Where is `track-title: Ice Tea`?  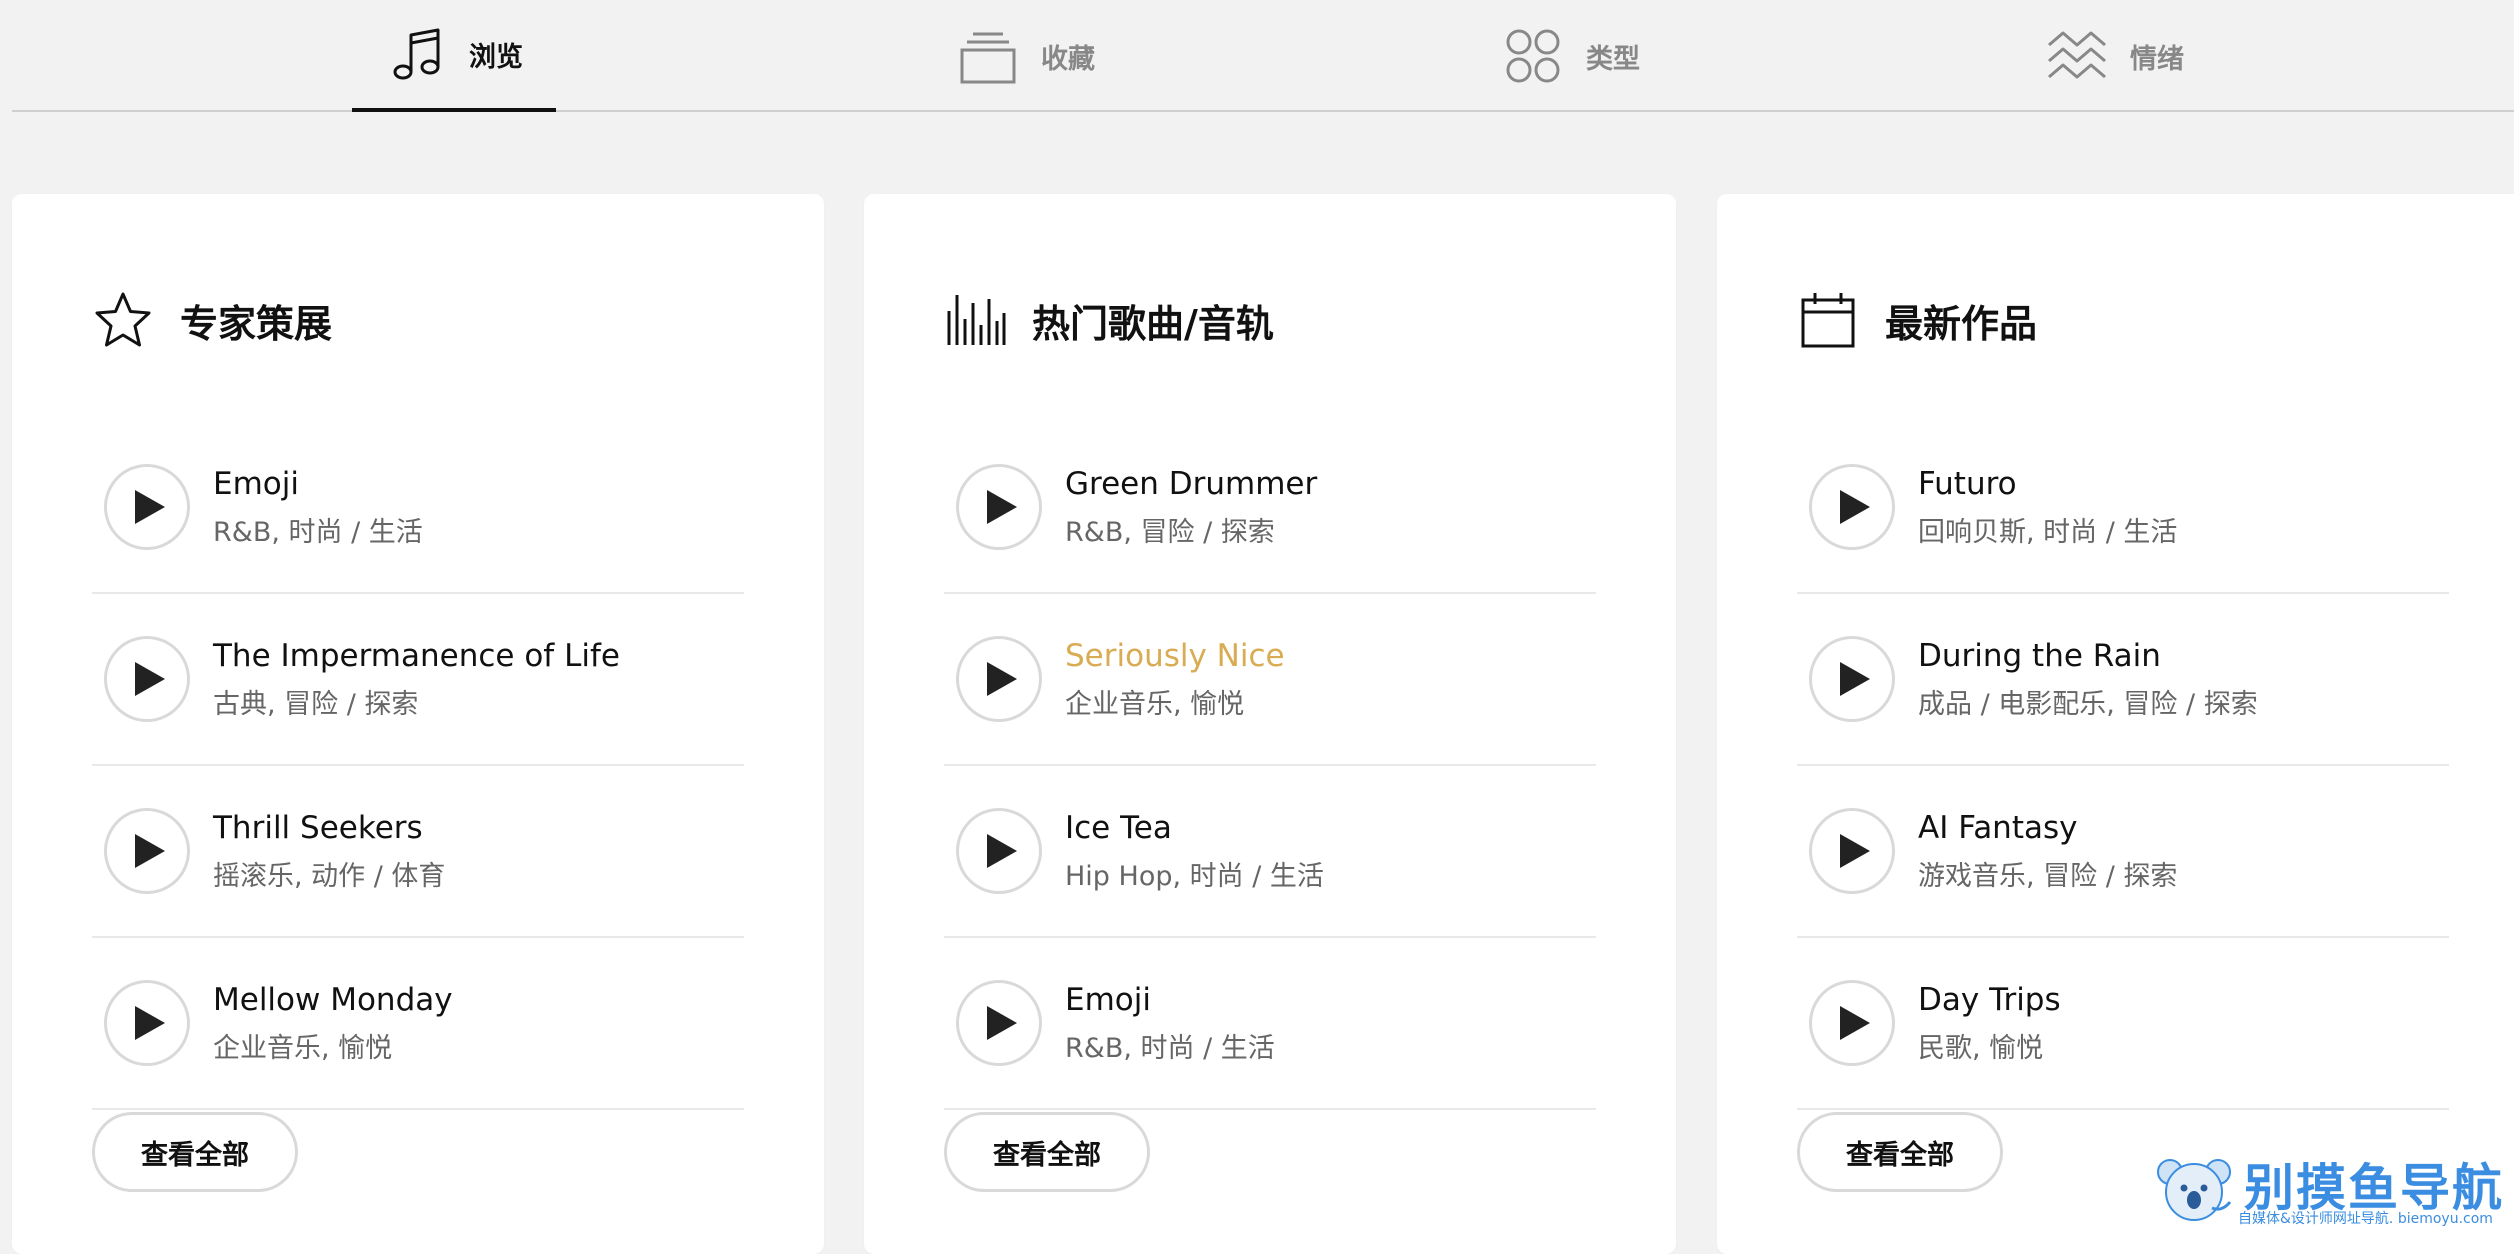 track-title: Ice Tea is located at coordinates (1118, 828).